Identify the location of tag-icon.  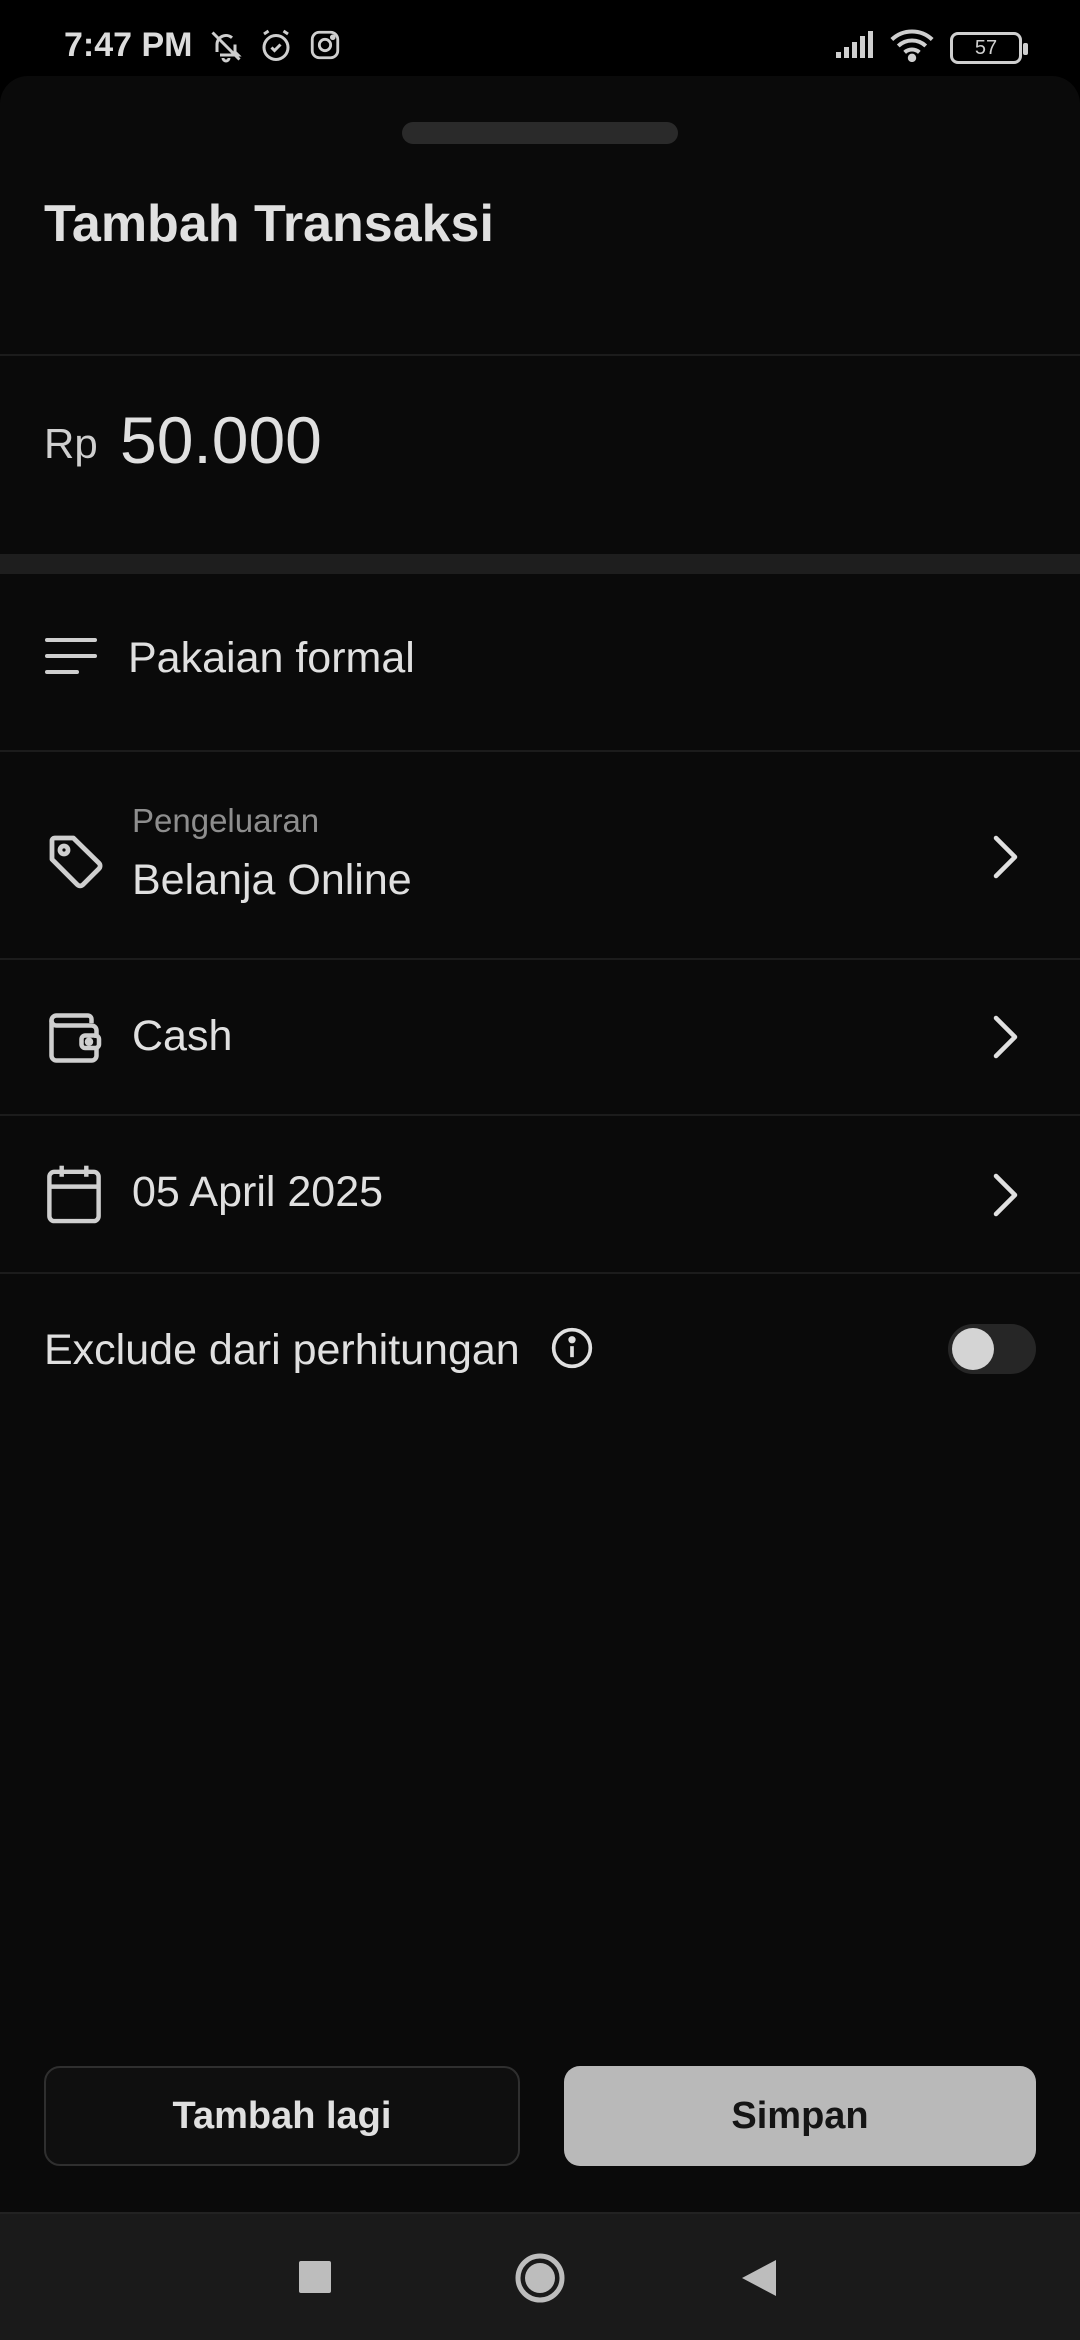
(76, 864).